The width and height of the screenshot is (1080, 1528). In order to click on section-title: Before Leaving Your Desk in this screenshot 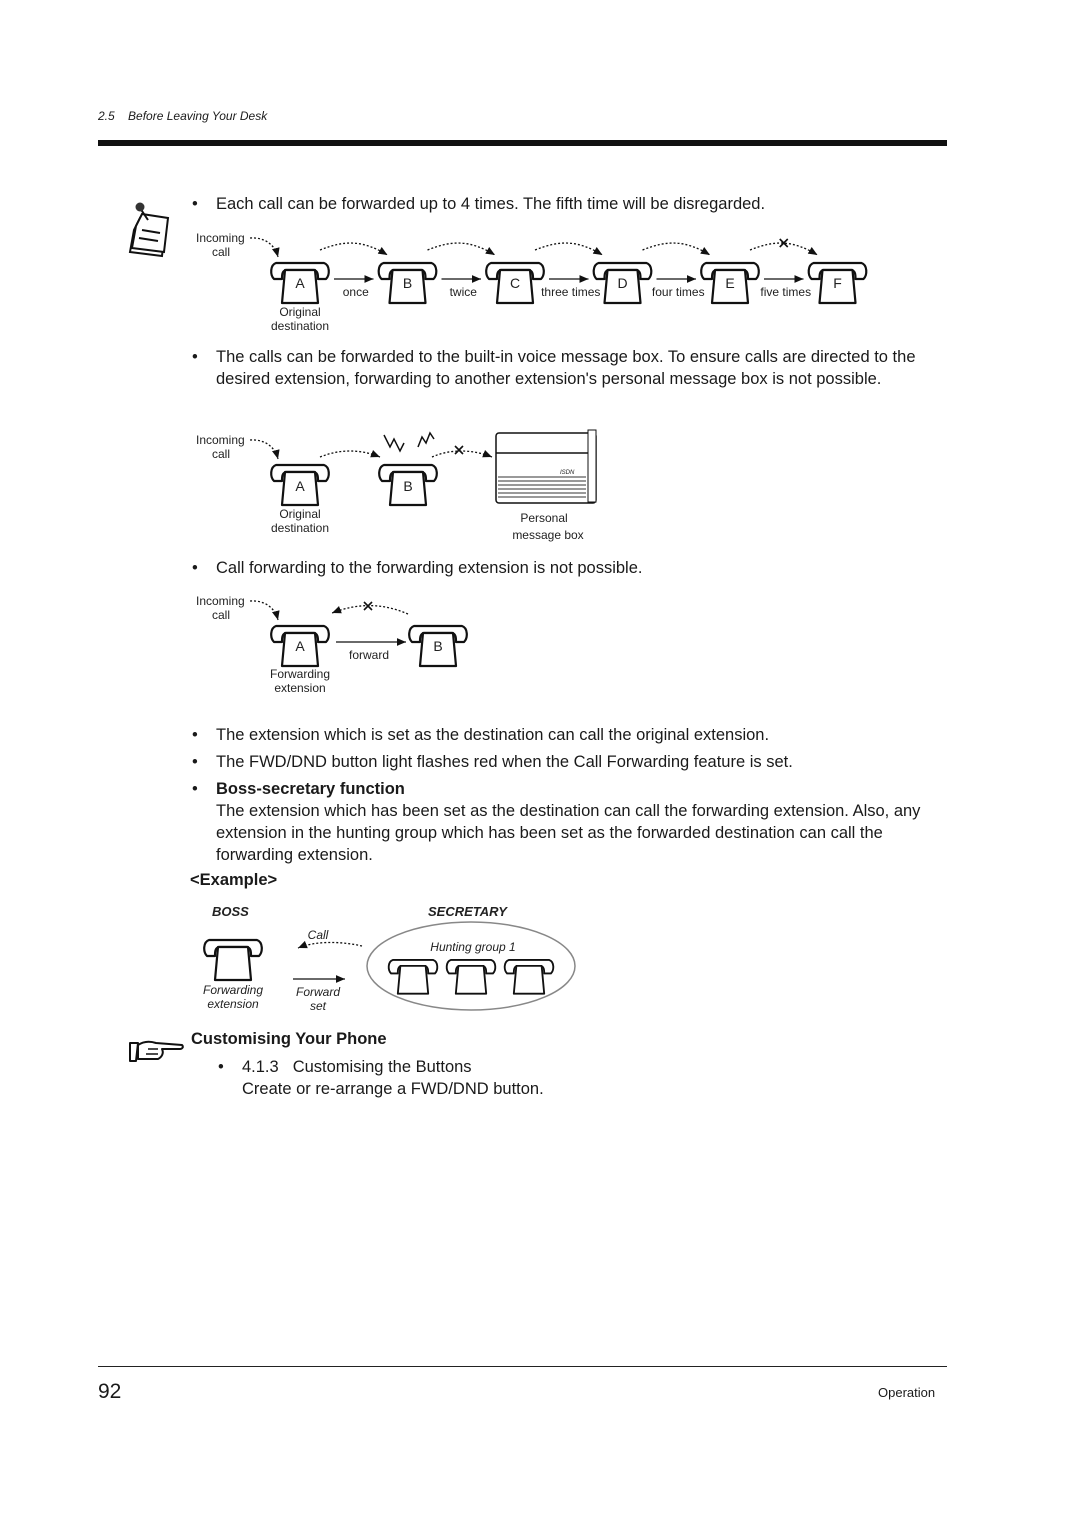, I will do `click(198, 116)`.